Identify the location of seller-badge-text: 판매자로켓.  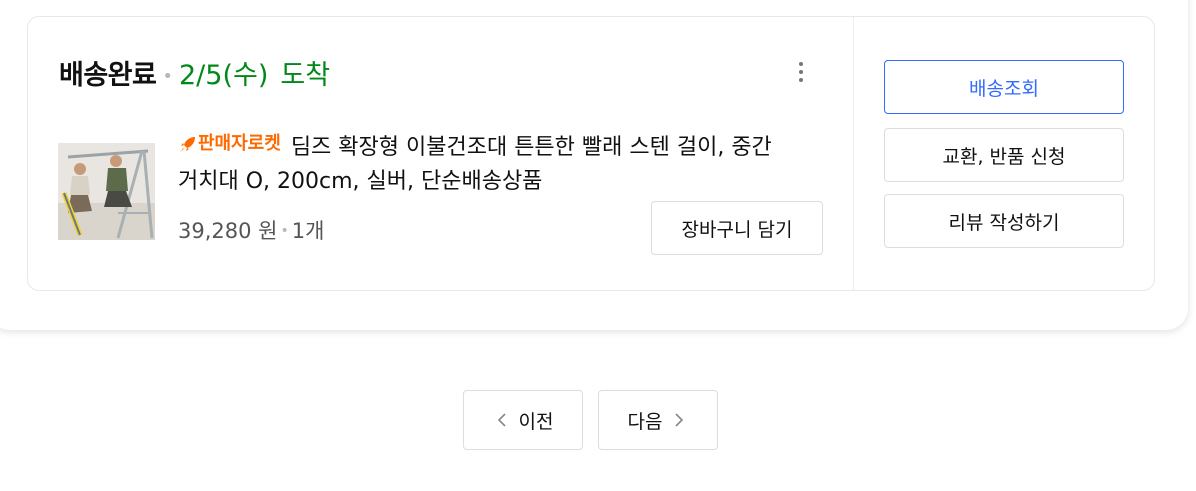
(239, 143).